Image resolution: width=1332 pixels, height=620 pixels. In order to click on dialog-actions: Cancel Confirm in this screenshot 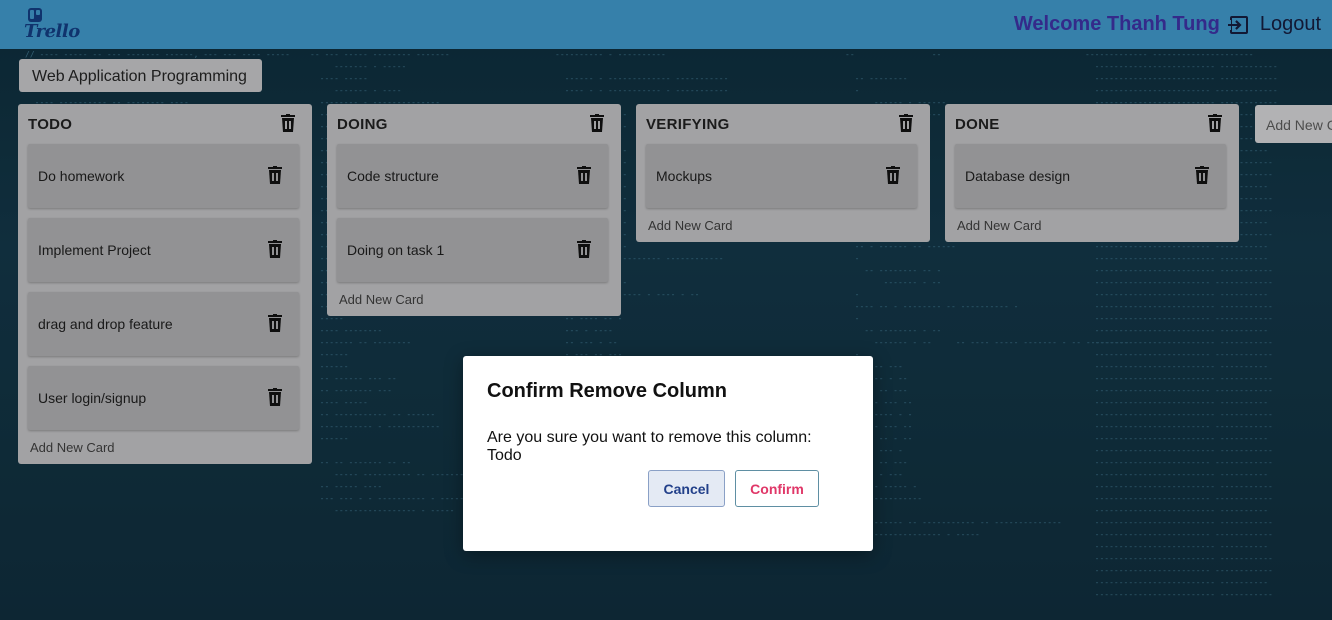, I will do `click(733, 488)`.